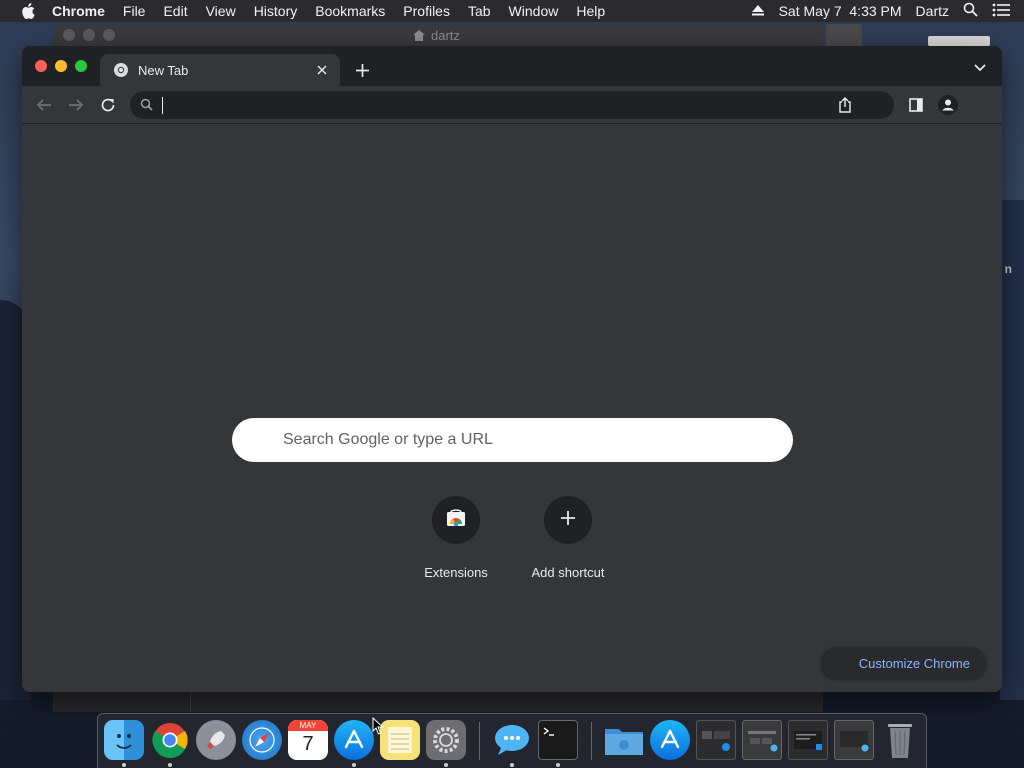 This screenshot has width=1024, height=768. I want to click on desktop-background-right, so click(1012, 450).